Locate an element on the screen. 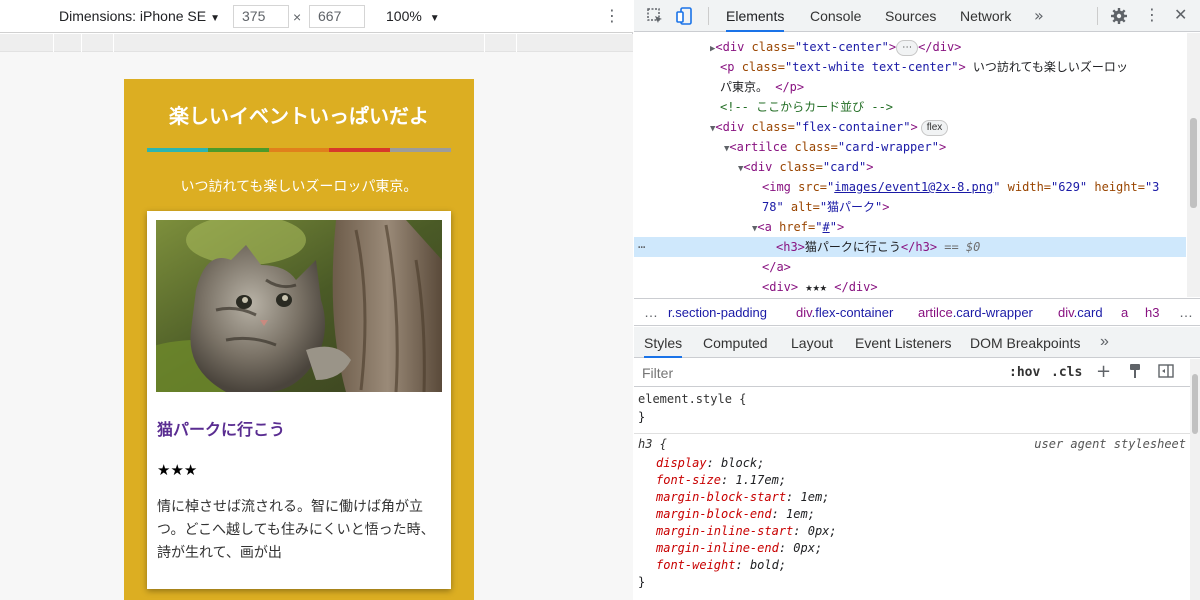 The image size is (1200, 600). dom-node: ▶<div class="text-center"> ⋯ </div> is located at coordinates (835, 47).